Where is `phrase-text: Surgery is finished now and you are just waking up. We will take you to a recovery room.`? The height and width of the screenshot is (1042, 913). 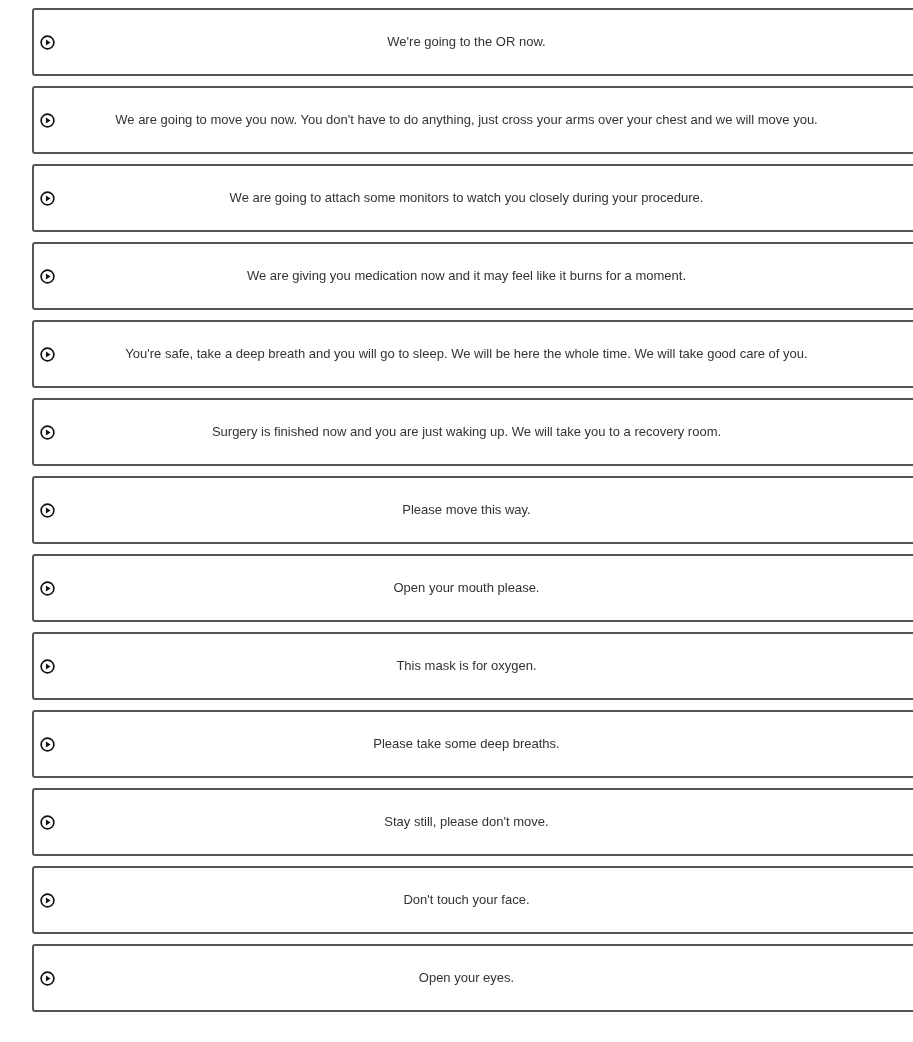 phrase-text: Surgery is finished now and you are just waking up. We will take you to a recovery room. is located at coordinates (466, 432).